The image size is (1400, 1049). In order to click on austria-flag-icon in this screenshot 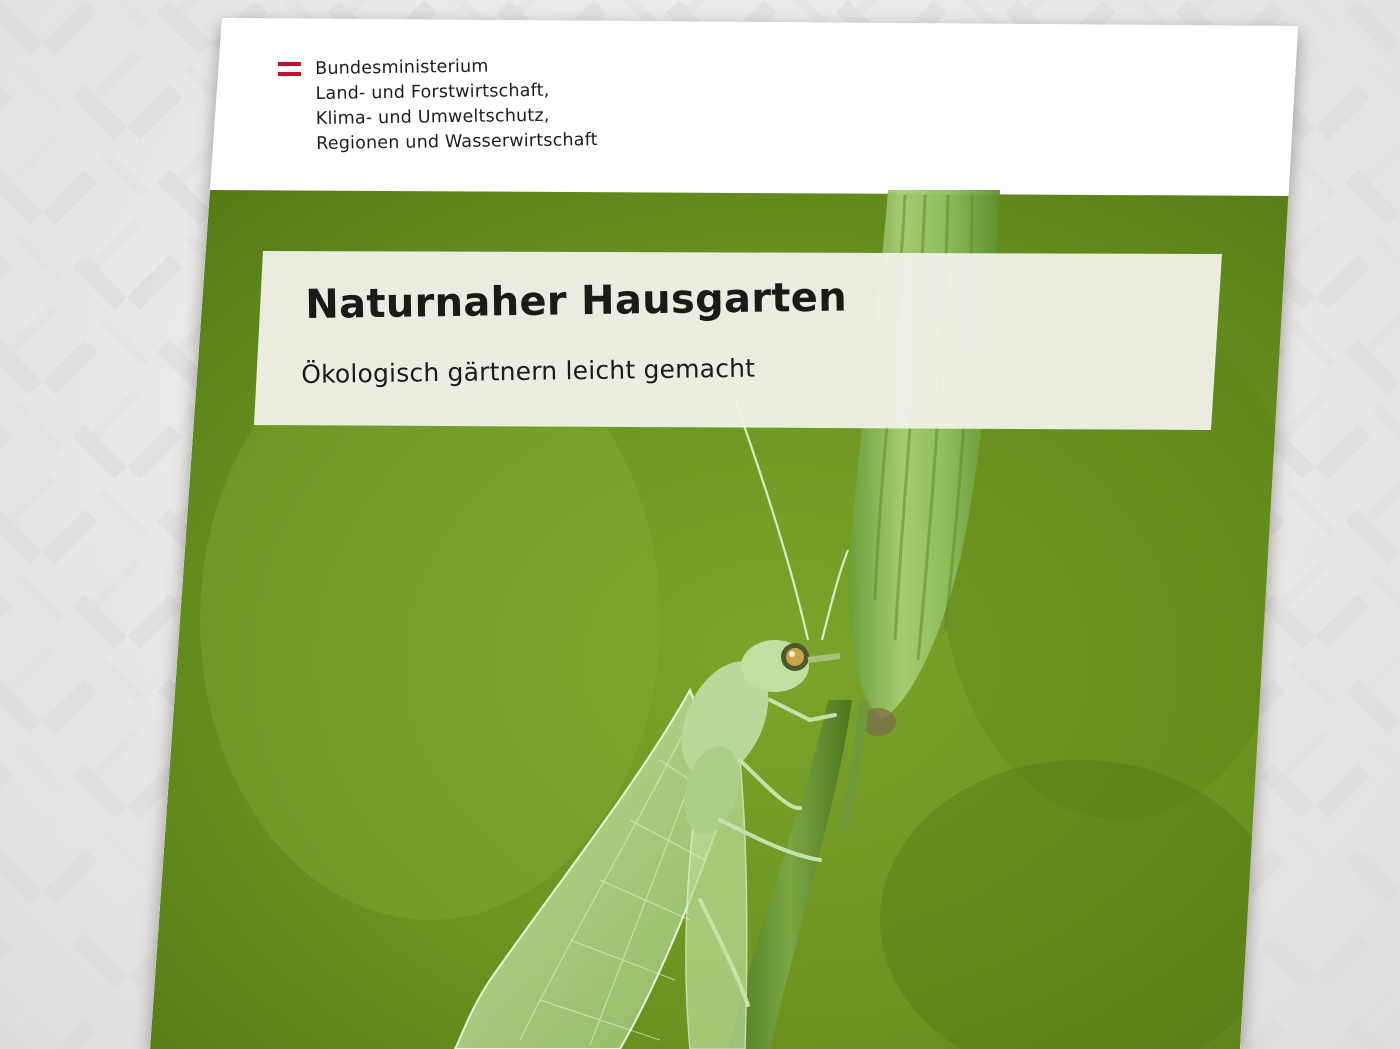, I will do `click(289, 69)`.